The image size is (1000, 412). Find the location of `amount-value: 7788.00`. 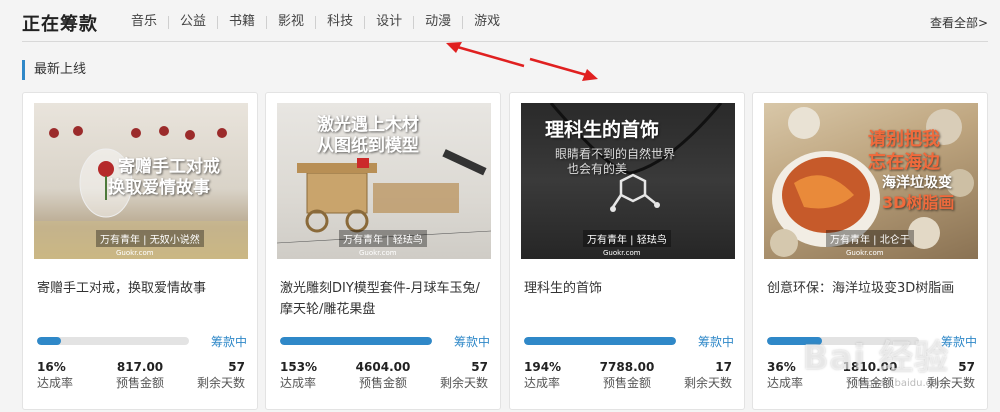

amount-value: 7788.00 is located at coordinates (627, 367).